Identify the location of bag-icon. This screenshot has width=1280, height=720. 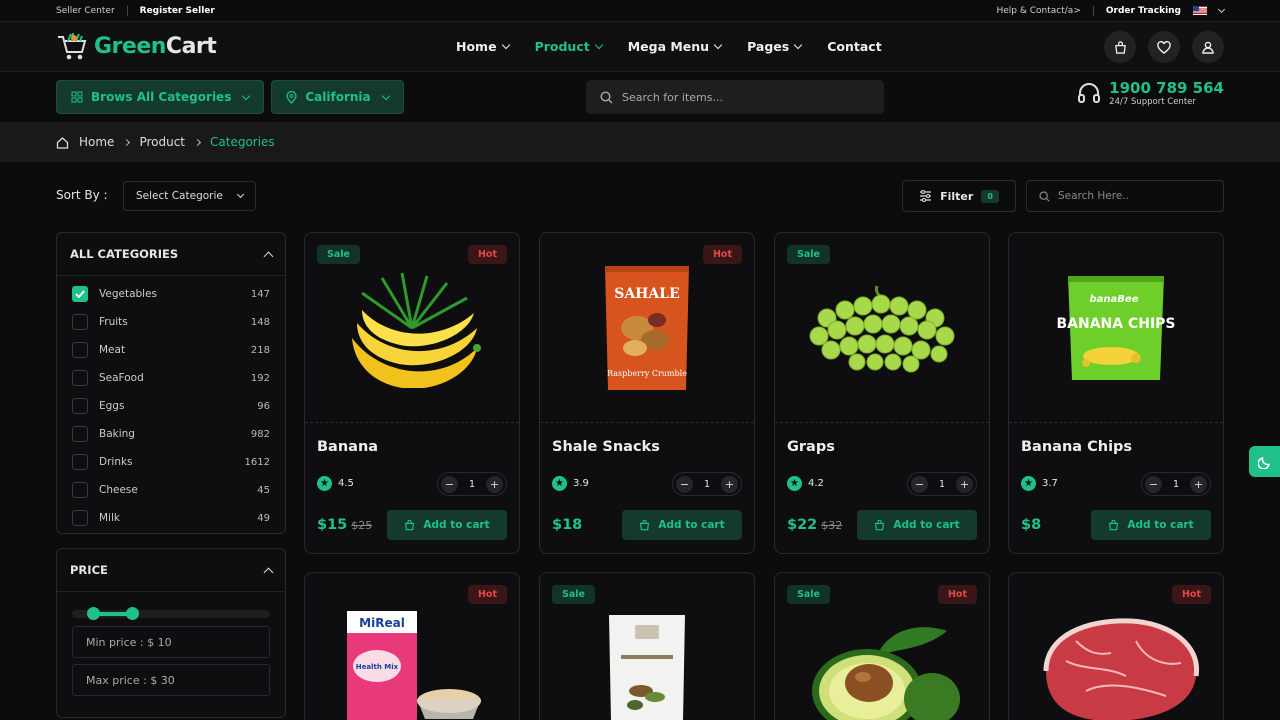
(410, 525).